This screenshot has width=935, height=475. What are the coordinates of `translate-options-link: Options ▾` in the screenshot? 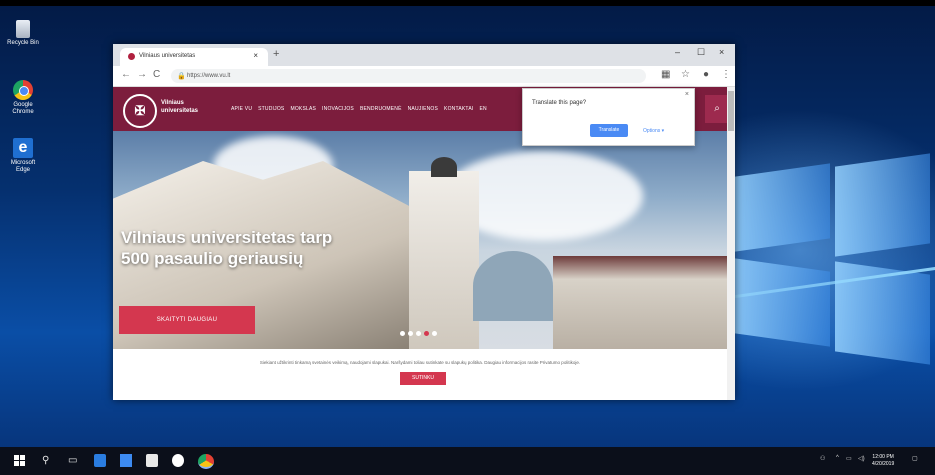 It's located at (653, 131).